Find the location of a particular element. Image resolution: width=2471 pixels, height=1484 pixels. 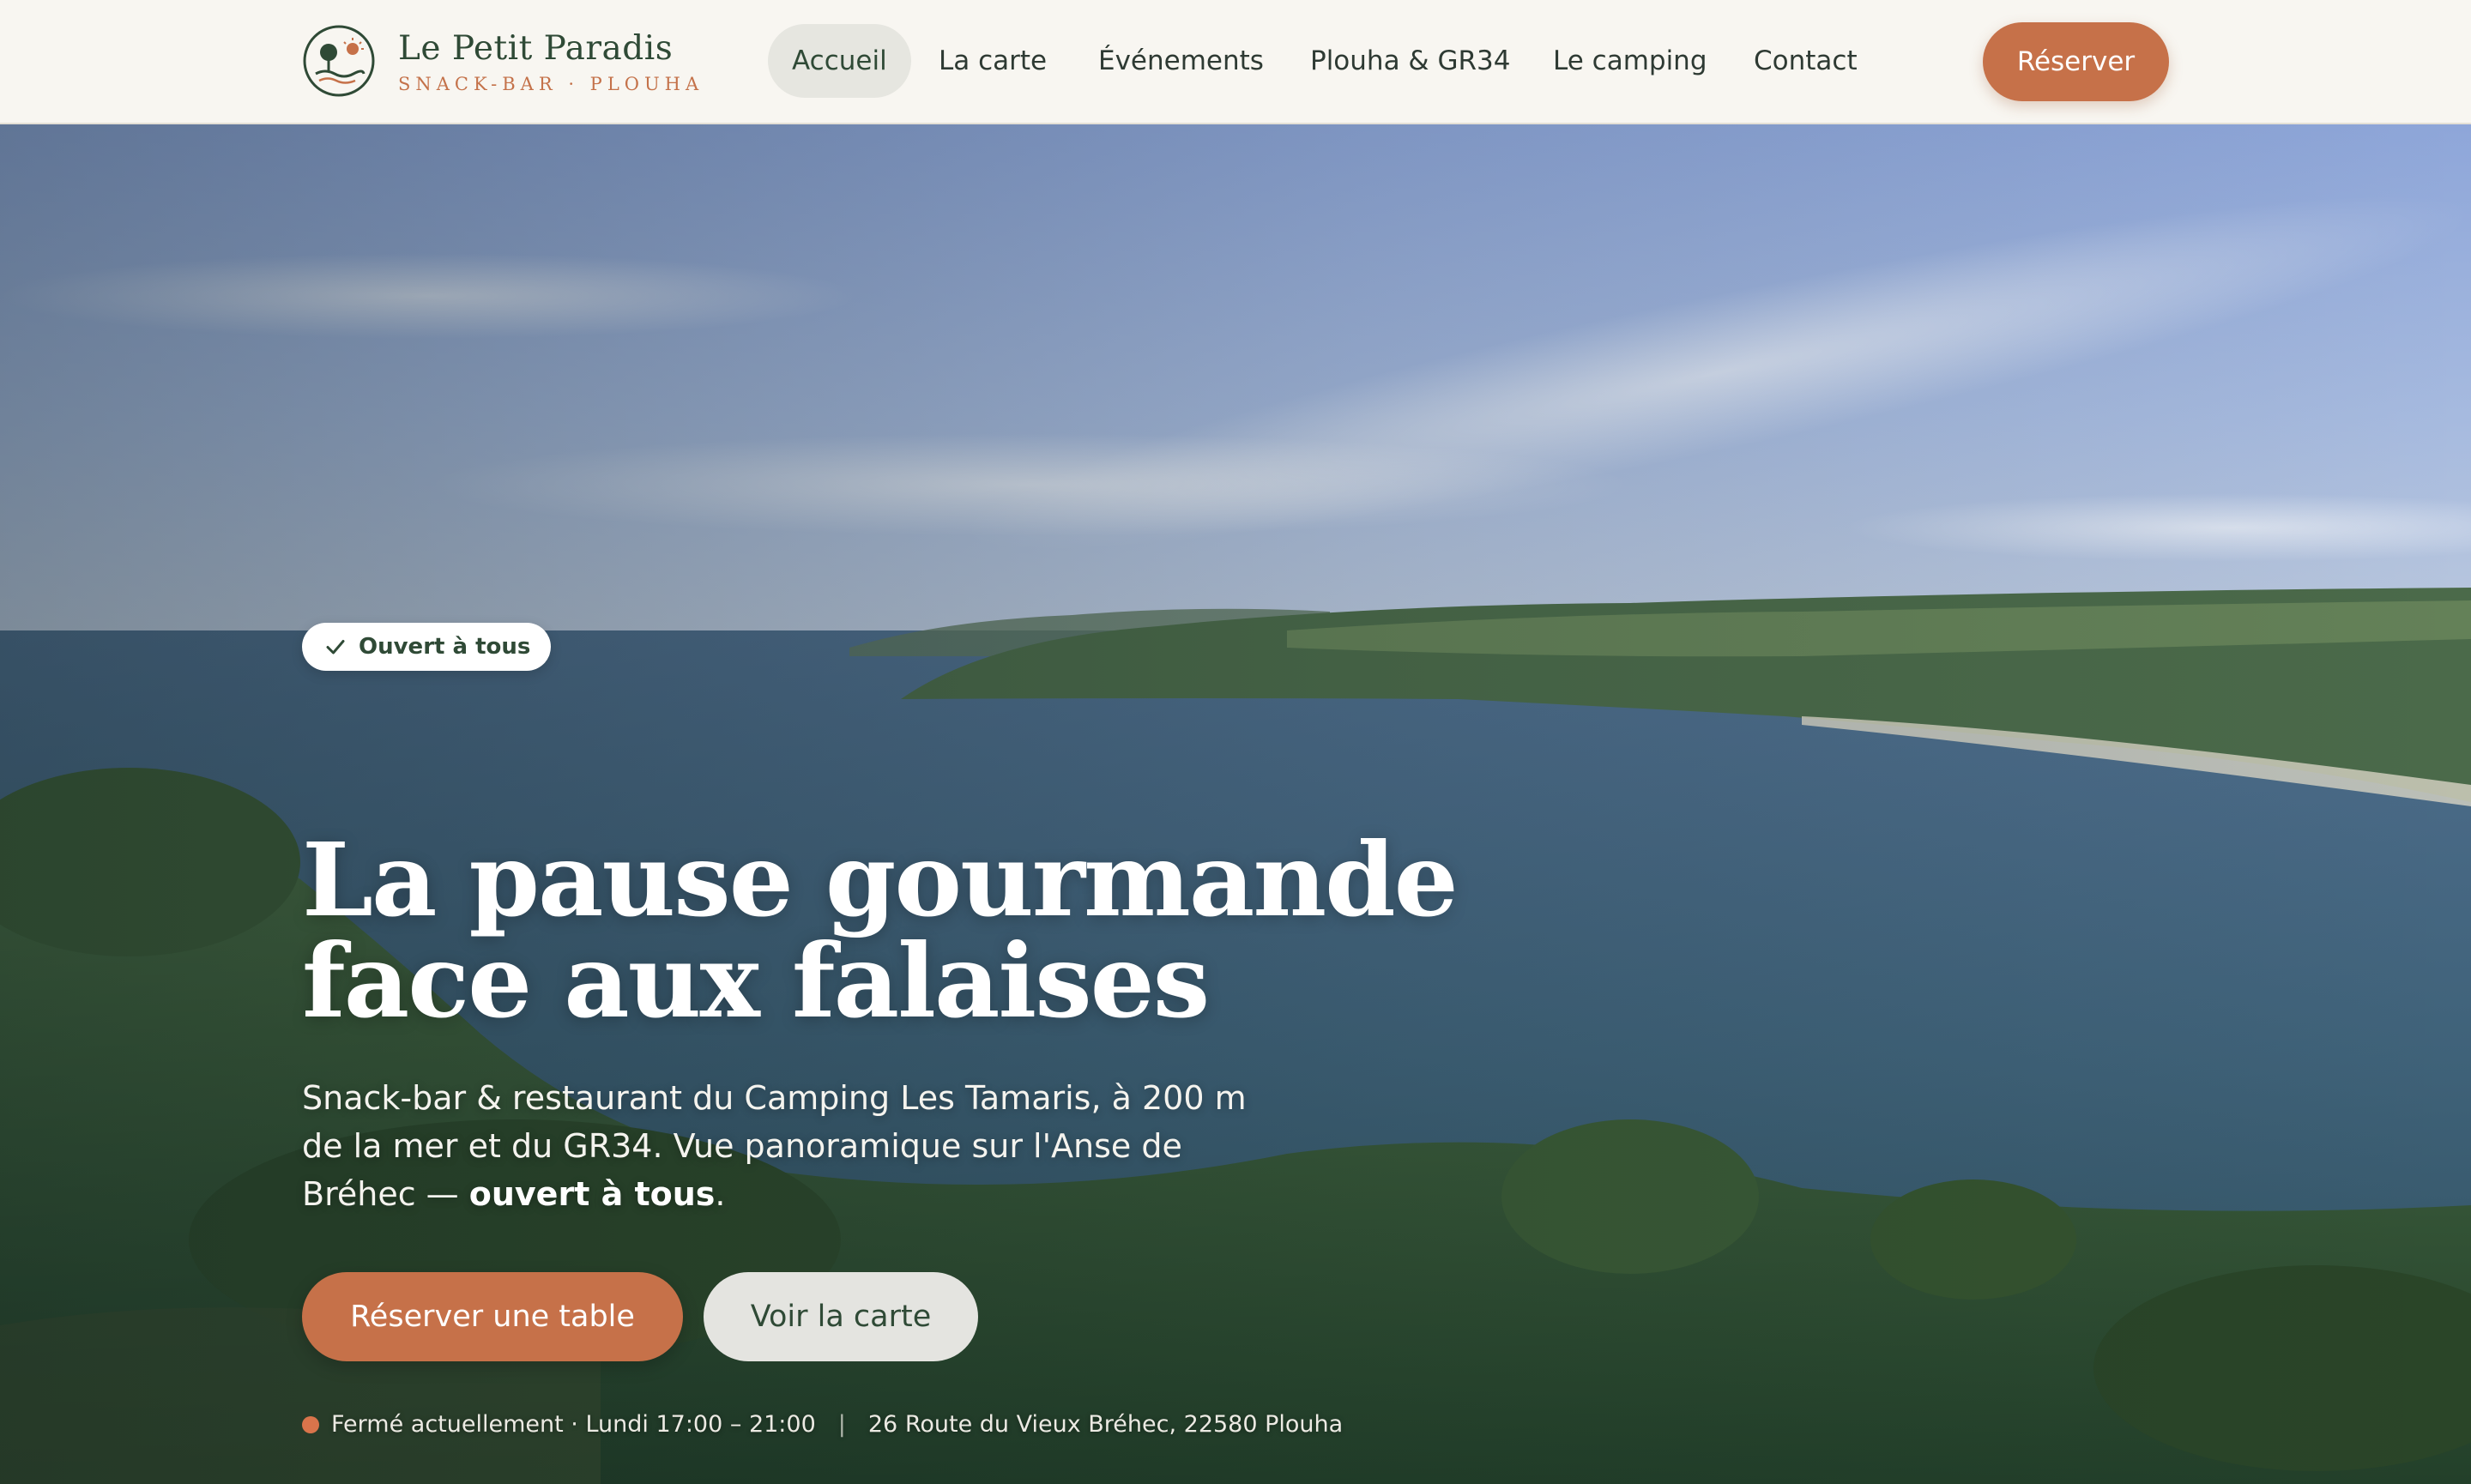

hero-title: La pause gourmande face aux falaises is located at coordinates (902, 931).